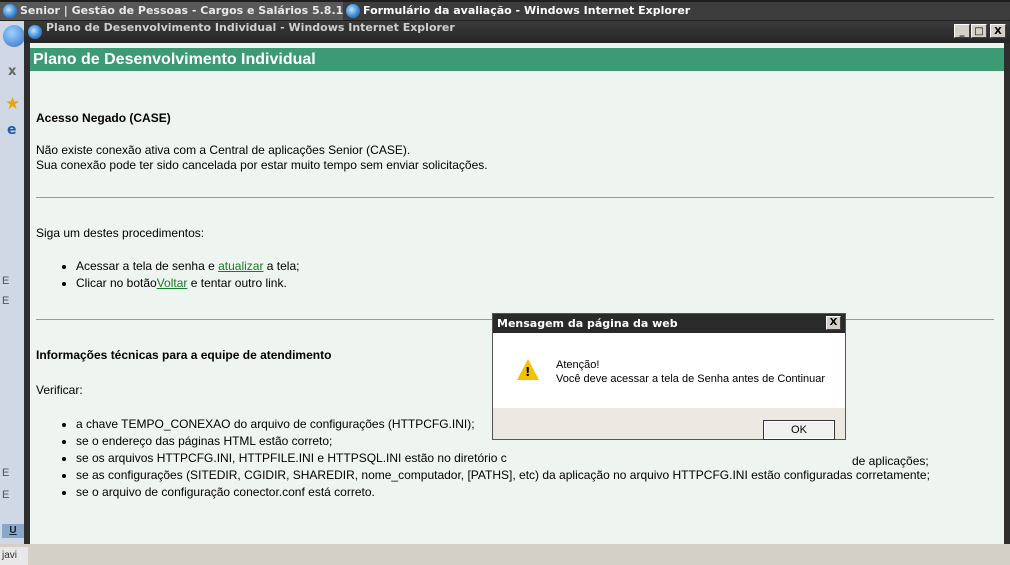 This screenshot has width=1010, height=565. What do you see at coordinates (587, 323) in the screenshot?
I see `dialog-title: Mensagem da página da web` at bounding box center [587, 323].